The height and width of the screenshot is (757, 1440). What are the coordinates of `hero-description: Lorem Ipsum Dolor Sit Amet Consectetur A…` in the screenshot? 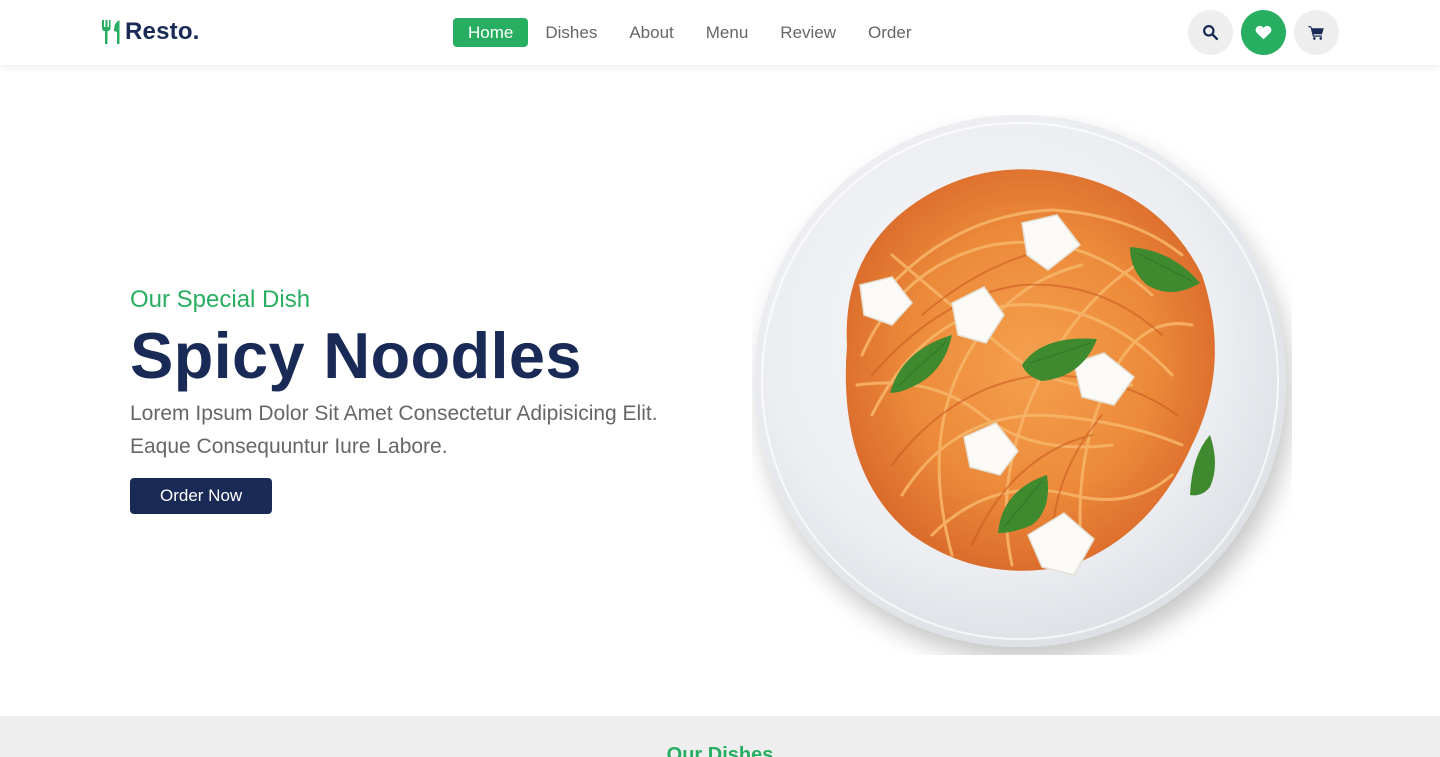 It's located at (394, 430).